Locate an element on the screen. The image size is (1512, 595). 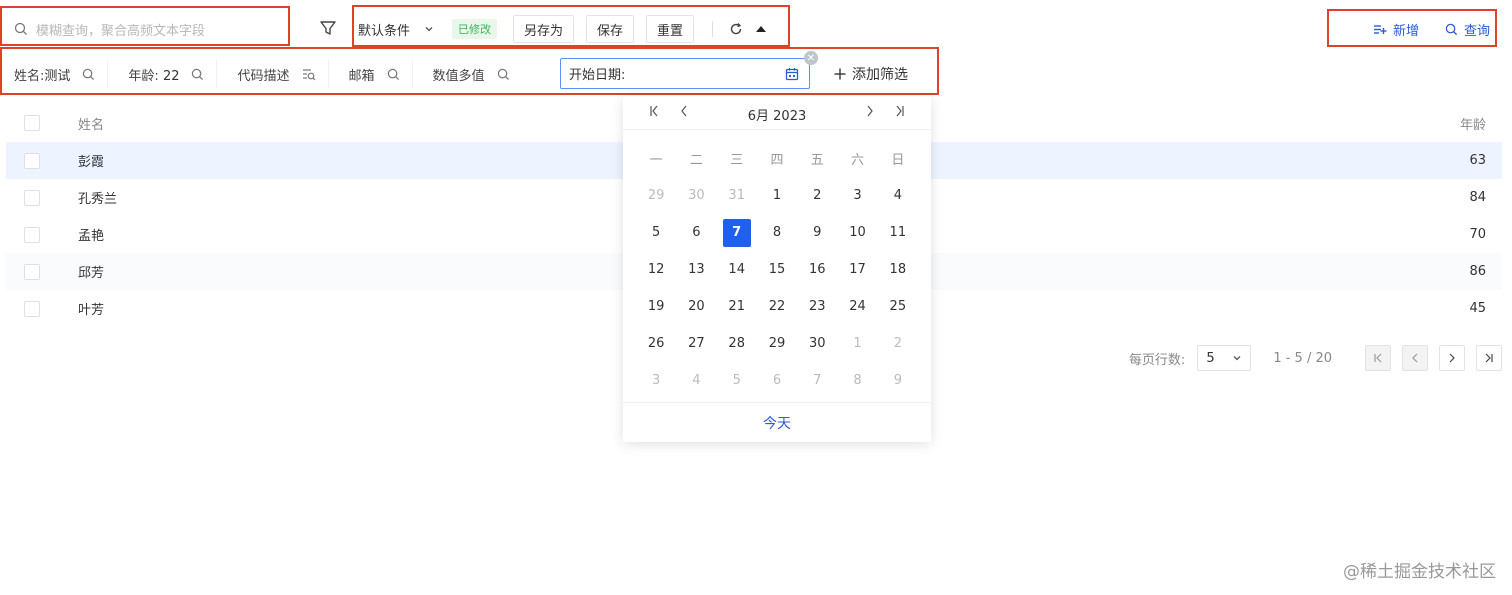
day-cell: 24 is located at coordinates (857, 306).